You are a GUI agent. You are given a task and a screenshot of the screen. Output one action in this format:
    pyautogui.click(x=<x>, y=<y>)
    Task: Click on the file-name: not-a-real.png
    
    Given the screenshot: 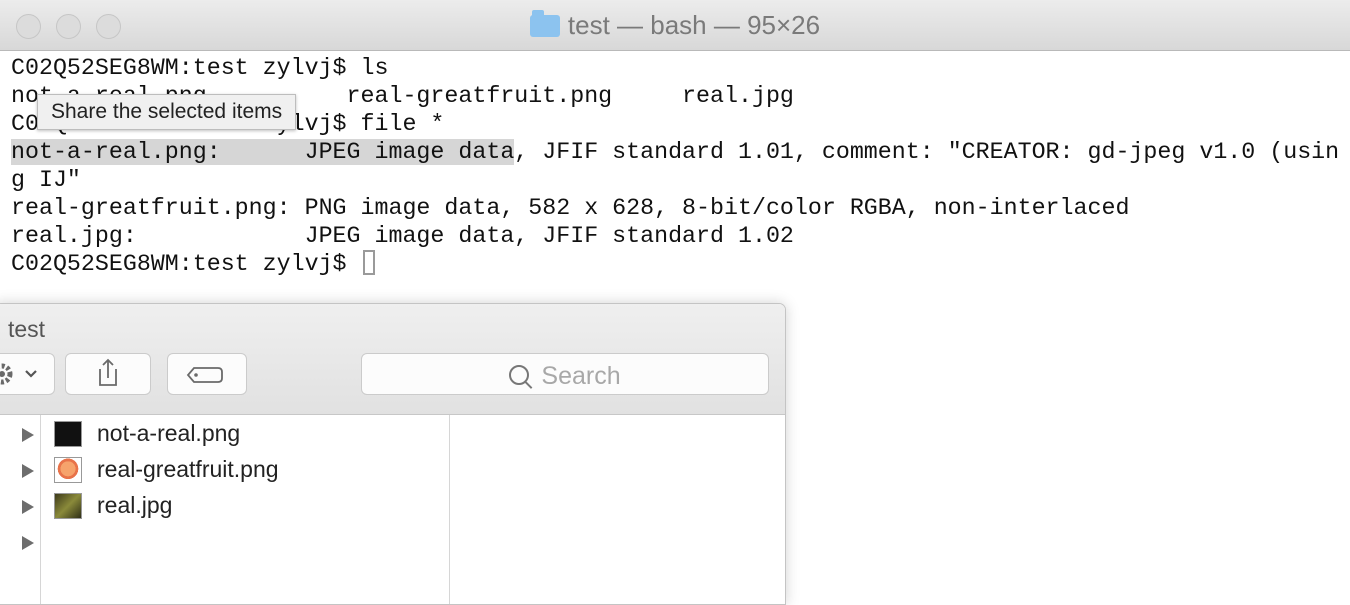 What is the action you would take?
    pyautogui.click(x=169, y=433)
    